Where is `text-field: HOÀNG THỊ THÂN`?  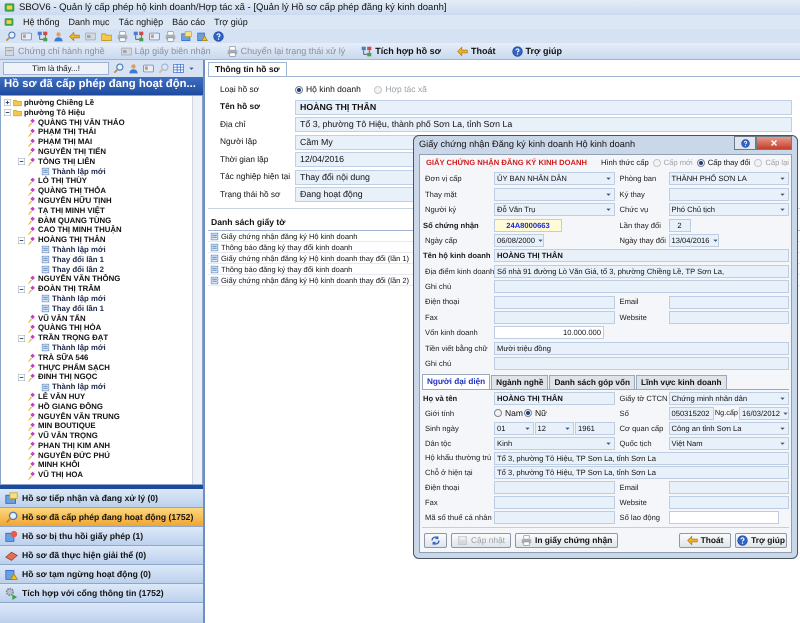 text-field: HOÀNG THỊ THÂN is located at coordinates (543, 107).